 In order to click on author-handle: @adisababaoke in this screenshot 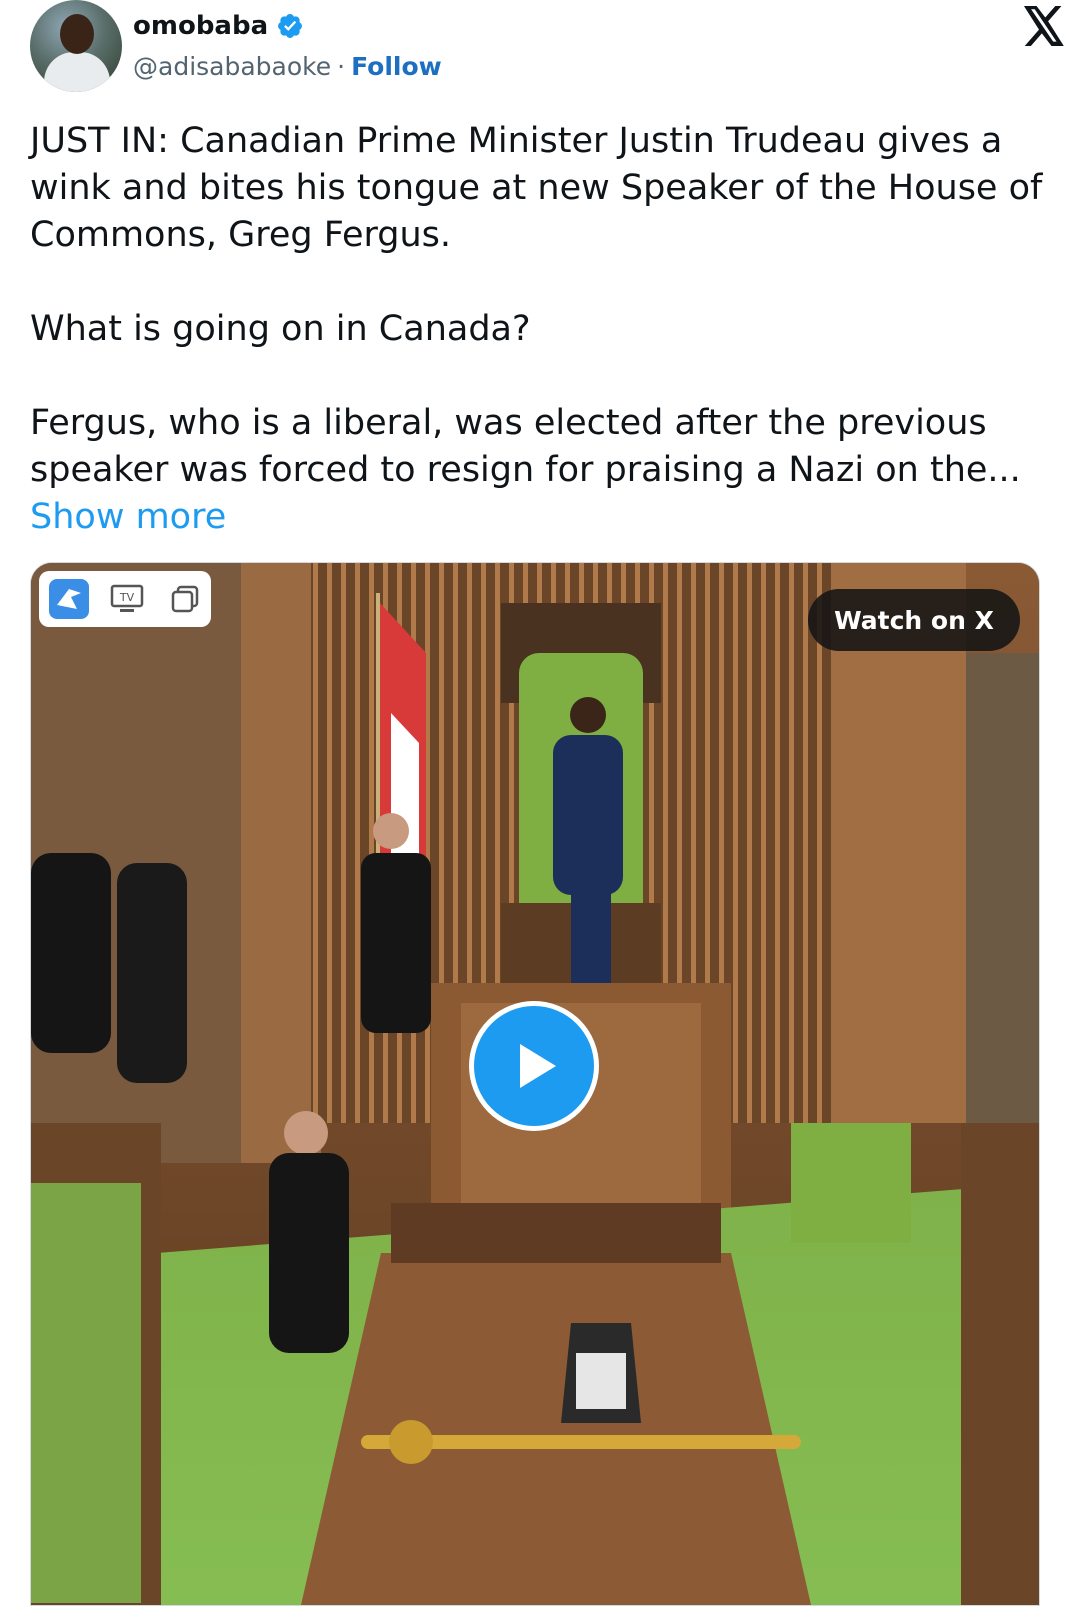, I will do `click(232, 66)`.